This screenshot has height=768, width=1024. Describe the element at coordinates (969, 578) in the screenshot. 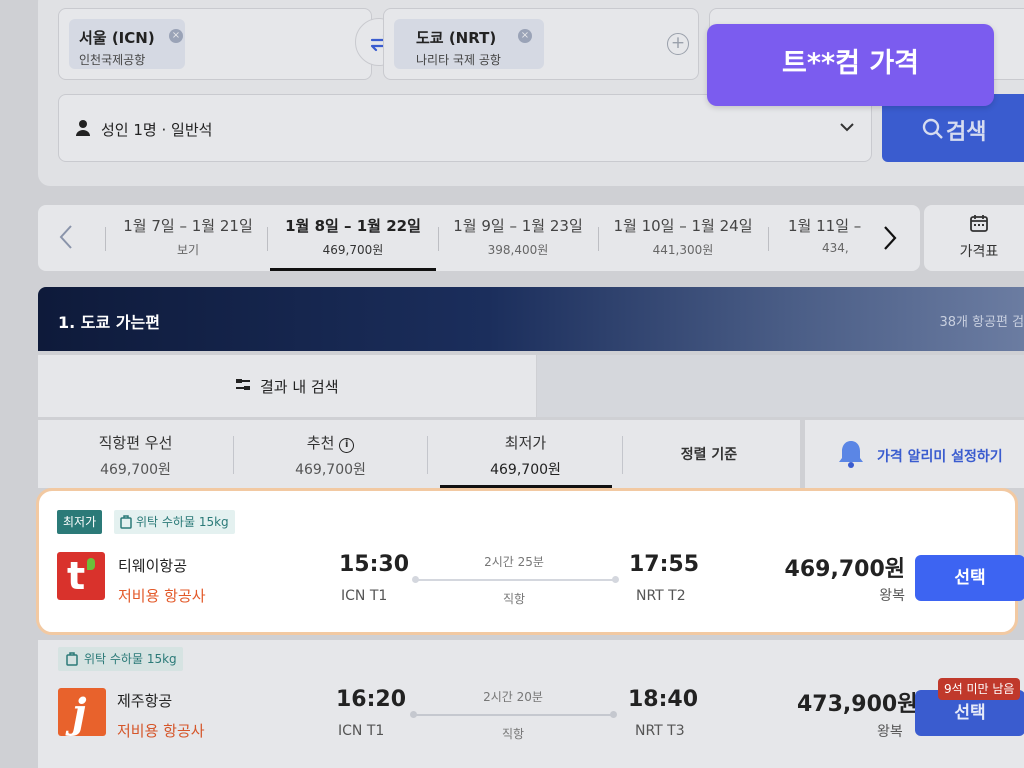

I see `select-button: 선택` at that location.